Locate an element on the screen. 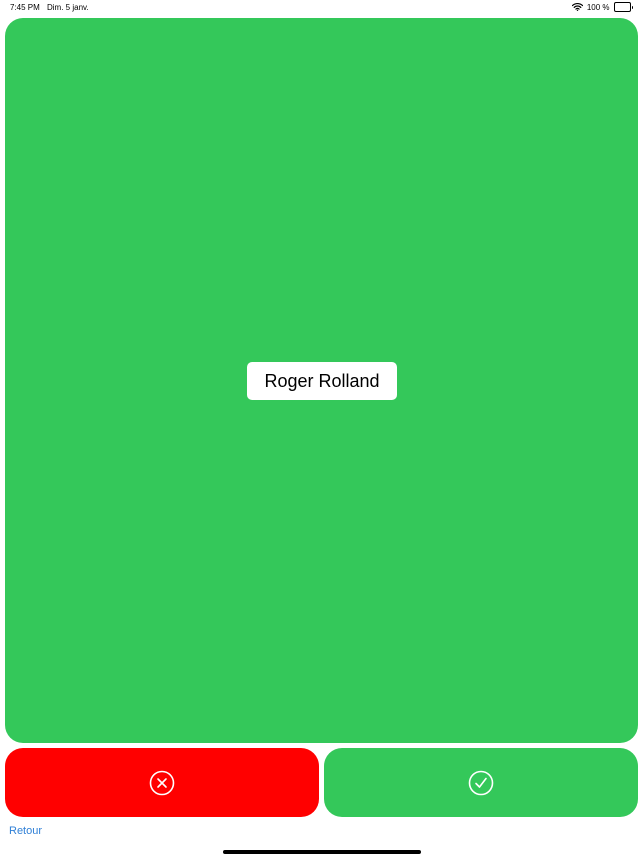 The image size is (643, 858). status-bar: 7:45 PM Dim. 5 janv. 100 % is located at coordinates (321, 8).